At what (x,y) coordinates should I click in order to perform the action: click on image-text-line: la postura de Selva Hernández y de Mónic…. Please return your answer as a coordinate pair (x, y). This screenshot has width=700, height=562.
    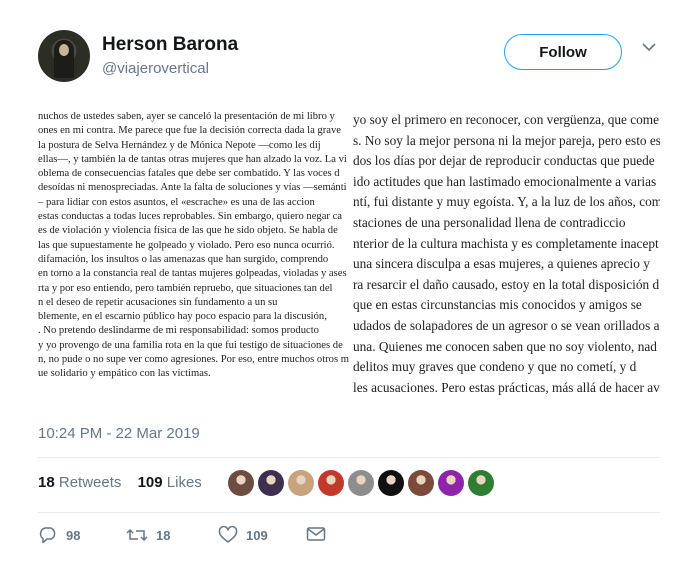
    Looking at the image, I should click on (179, 145).